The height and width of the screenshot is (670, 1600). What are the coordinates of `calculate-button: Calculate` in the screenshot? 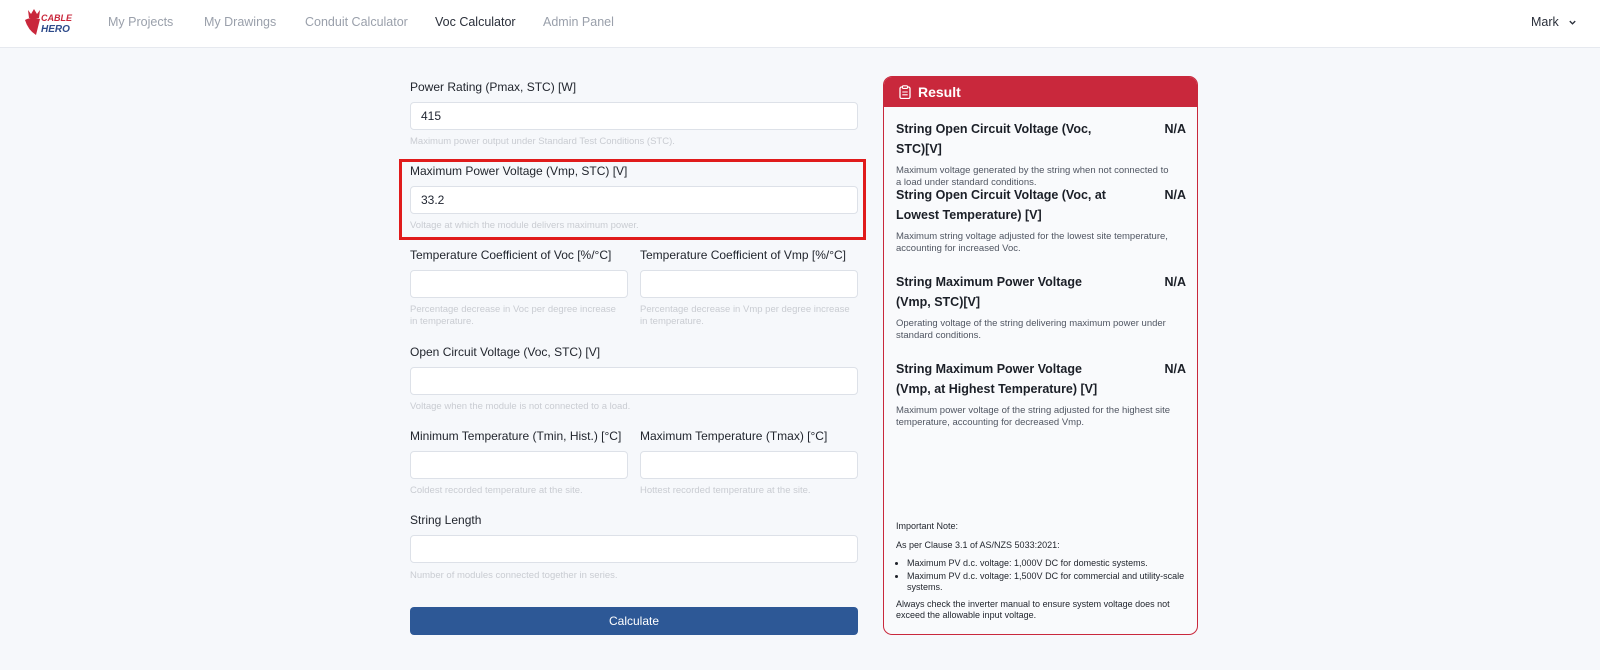 It's located at (634, 621).